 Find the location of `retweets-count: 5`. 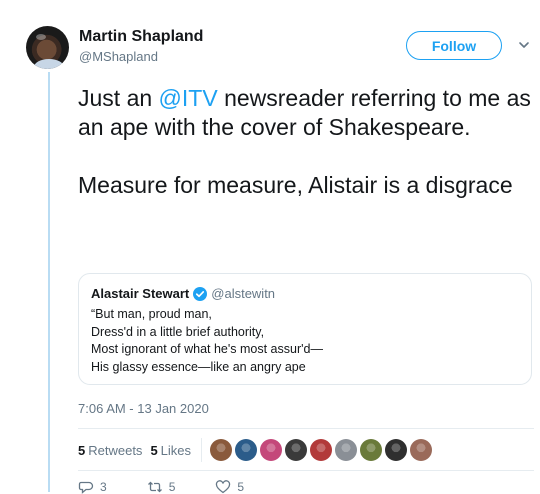

retweets-count: 5 is located at coordinates (82, 450).